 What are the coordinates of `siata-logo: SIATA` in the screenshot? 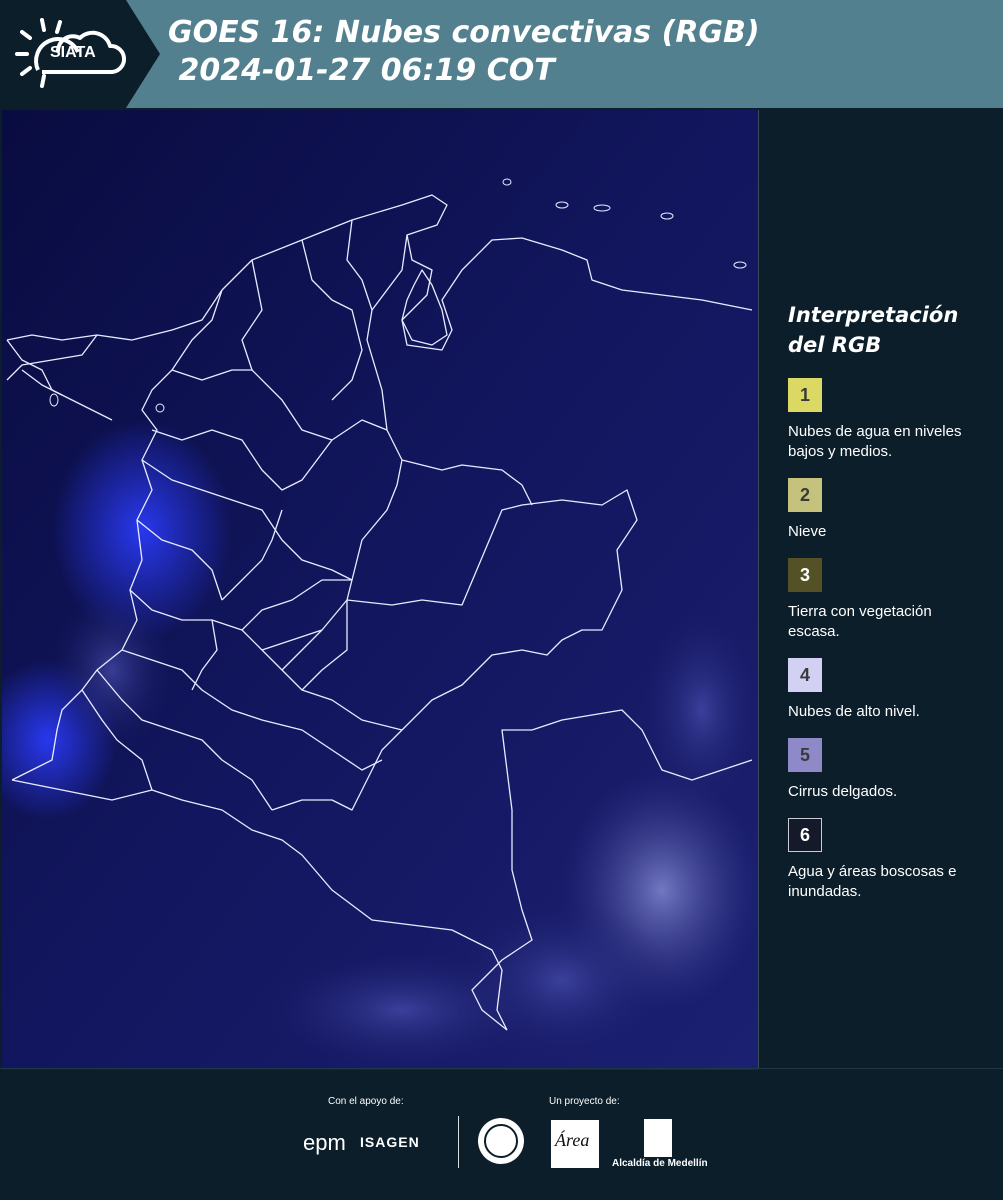 It's located at (80, 54).